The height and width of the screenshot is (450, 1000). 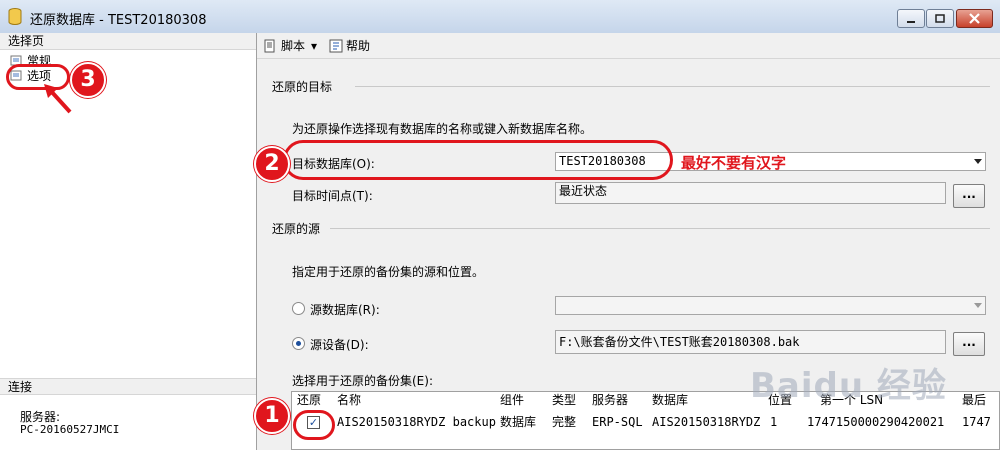 What do you see at coordinates (118, 20) in the screenshot?
I see `window-title: 还原数据库 - TEST20180308` at bounding box center [118, 20].